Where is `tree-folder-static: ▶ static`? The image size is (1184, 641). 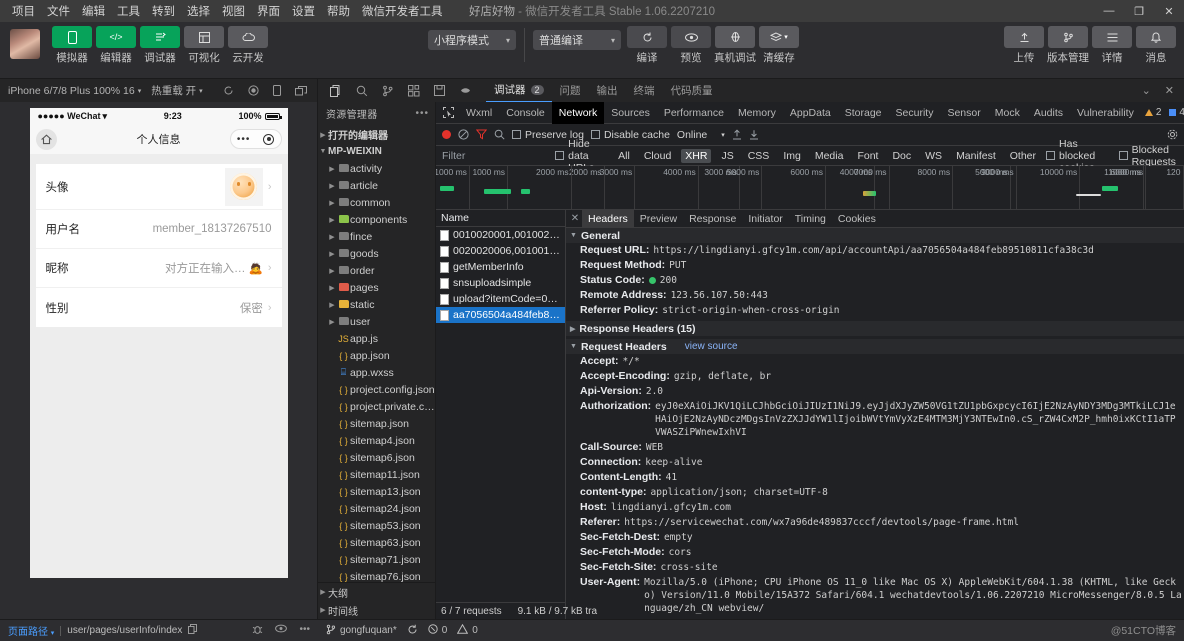 tree-folder-static: ▶ static is located at coordinates (376, 304).